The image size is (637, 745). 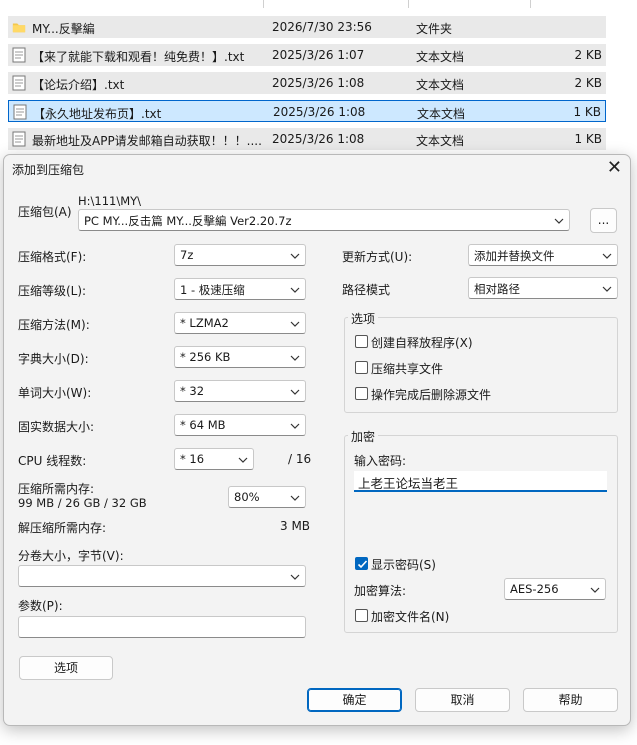 I want to click on file-name: 【永久地址发布页】.txt, so click(x=97, y=114).